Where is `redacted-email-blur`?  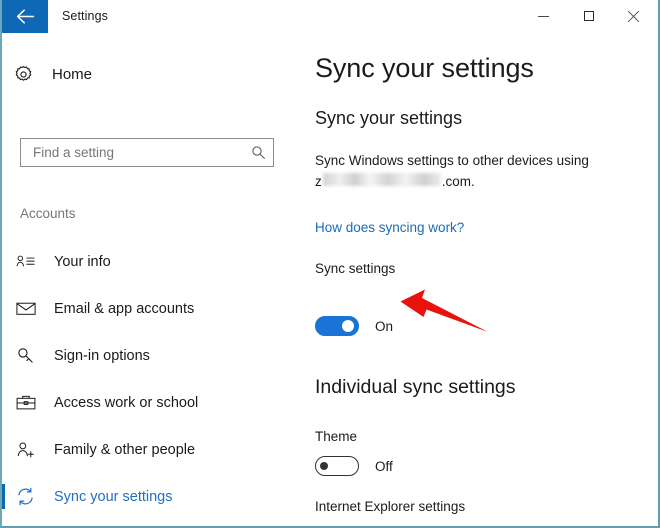 redacted-email-blur is located at coordinates (381, 179).